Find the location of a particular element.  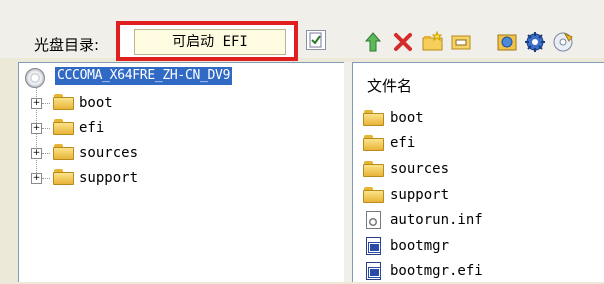

boot-type-field: 可启动 EFI is located at coordinates (210, 42).